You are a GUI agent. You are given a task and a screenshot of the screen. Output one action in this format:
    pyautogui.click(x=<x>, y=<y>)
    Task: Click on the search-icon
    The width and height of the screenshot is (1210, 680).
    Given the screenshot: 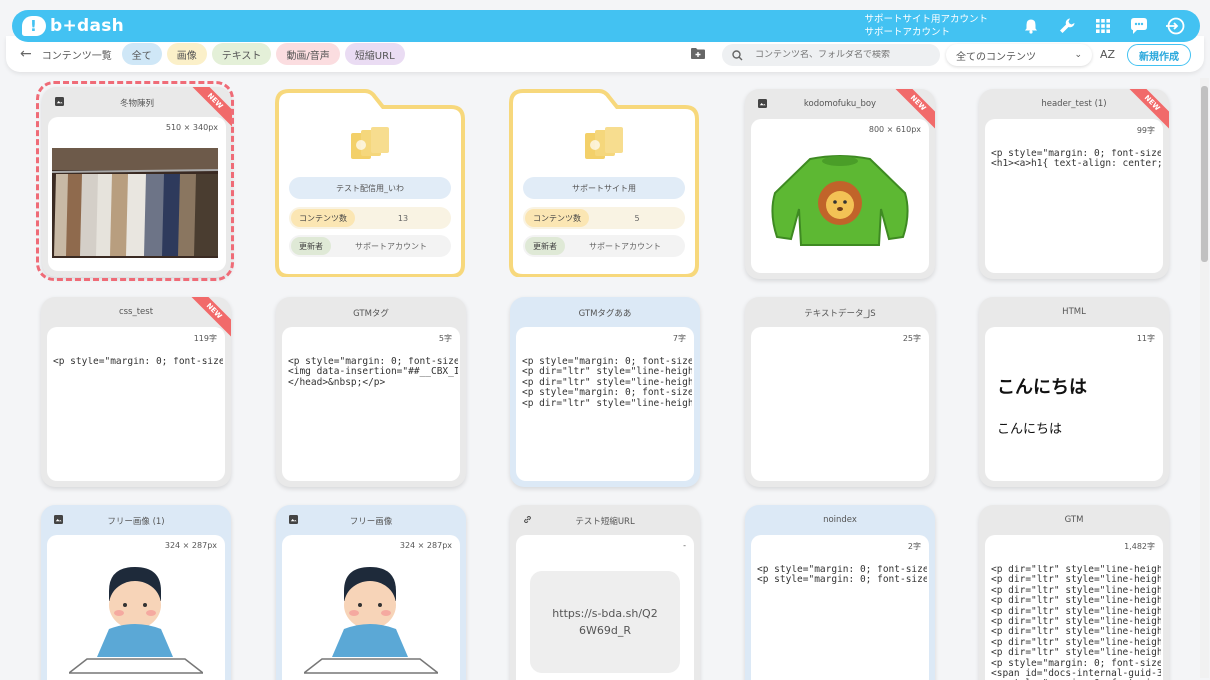 What is the action you would take?
    pyautogui.click(x=737, y=54)
    